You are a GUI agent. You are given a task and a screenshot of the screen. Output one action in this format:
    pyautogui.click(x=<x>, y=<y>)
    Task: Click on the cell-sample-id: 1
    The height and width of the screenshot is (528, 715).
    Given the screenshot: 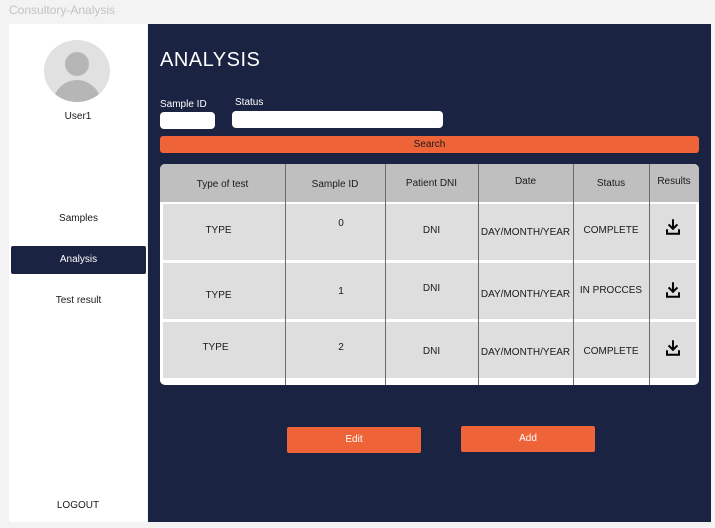 What is the action you would take?
    pyautogui.click(x=341, y=291)
    